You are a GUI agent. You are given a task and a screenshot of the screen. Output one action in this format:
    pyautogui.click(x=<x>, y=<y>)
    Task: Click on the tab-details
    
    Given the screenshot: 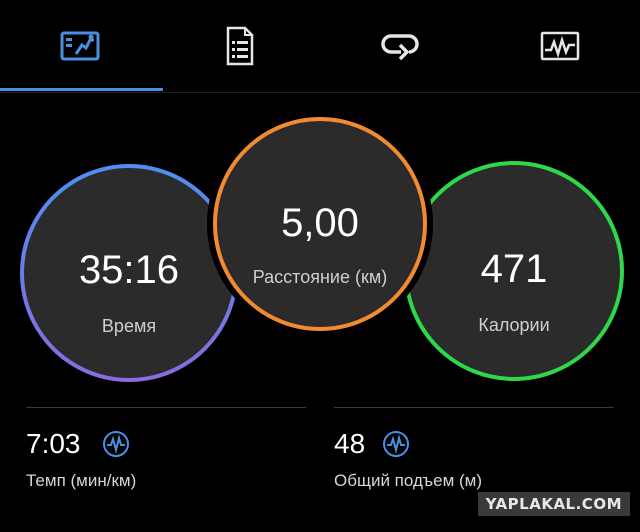 What is the action you would take?
    pyautogui.click(x=240, y=46)
    